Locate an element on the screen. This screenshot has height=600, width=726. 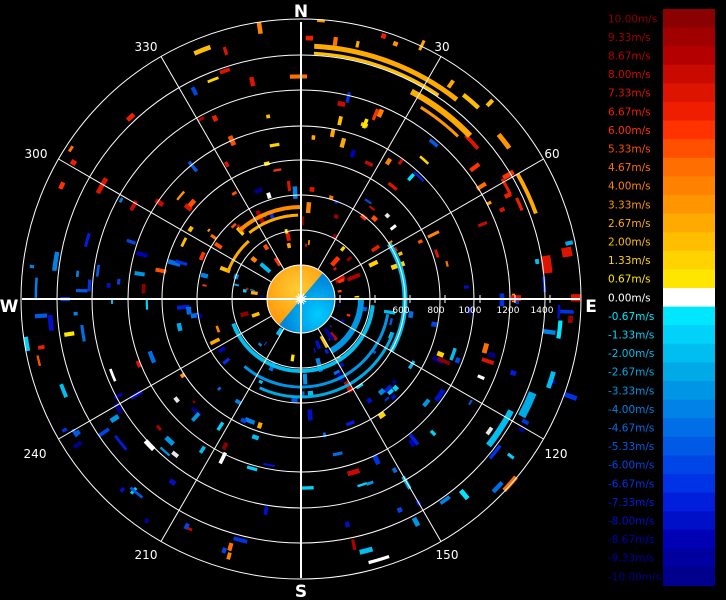
bearing-label-330: 330 is located at coordinates (146, 47).